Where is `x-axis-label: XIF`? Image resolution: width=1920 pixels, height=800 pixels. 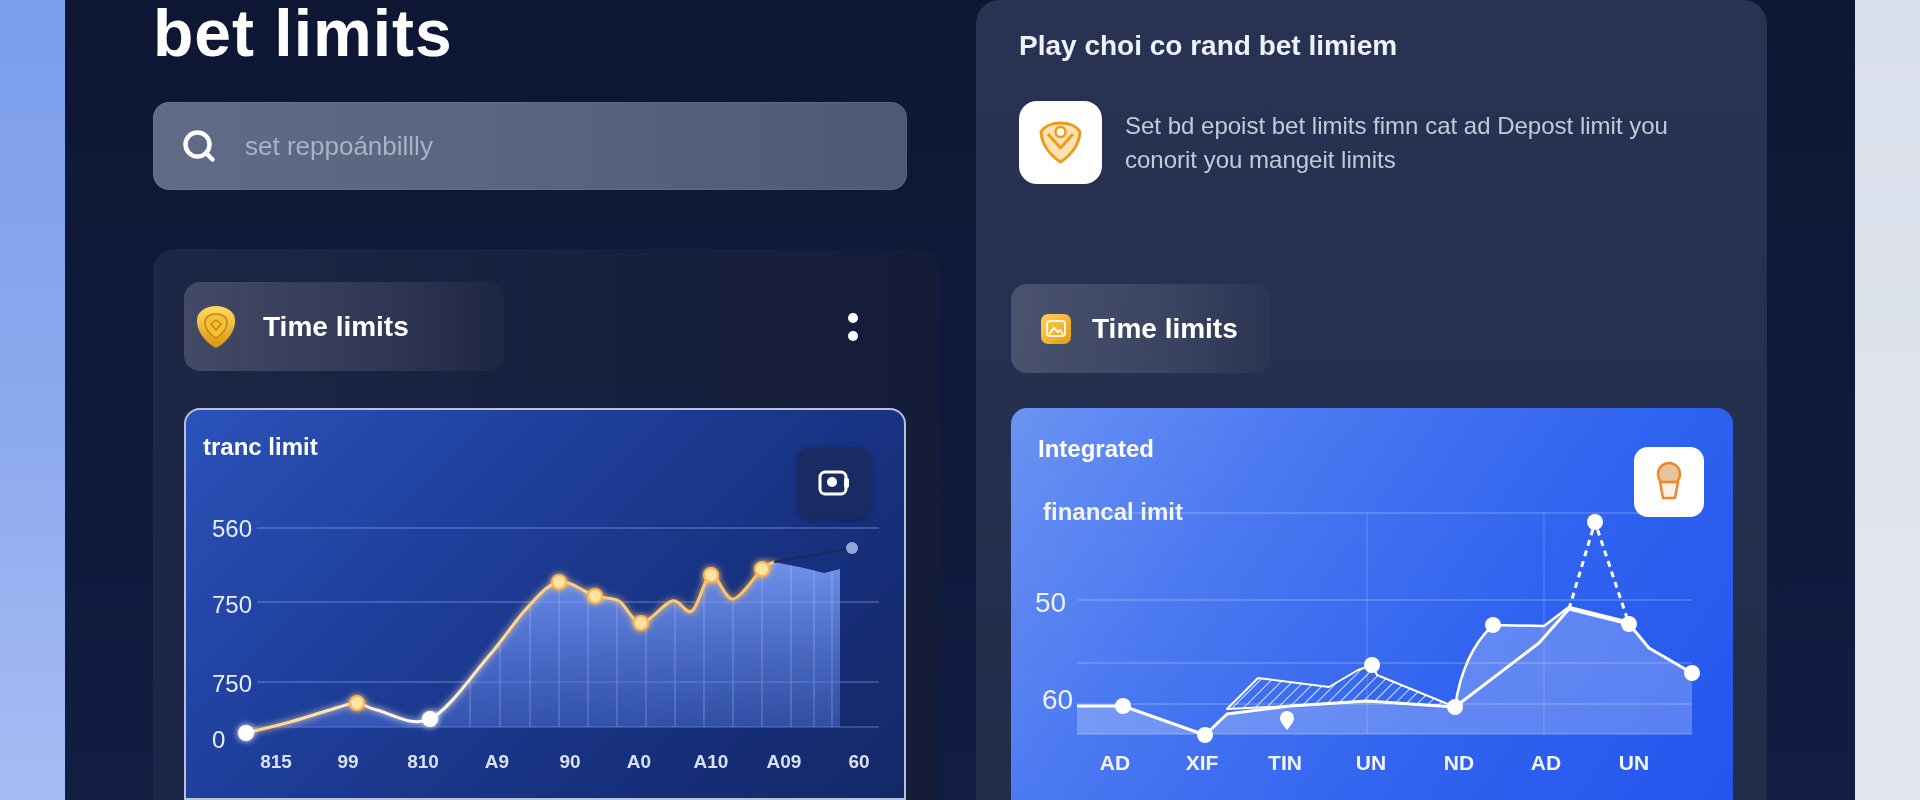
x-axis-label: XIF is located at coordinates (1202, 762).